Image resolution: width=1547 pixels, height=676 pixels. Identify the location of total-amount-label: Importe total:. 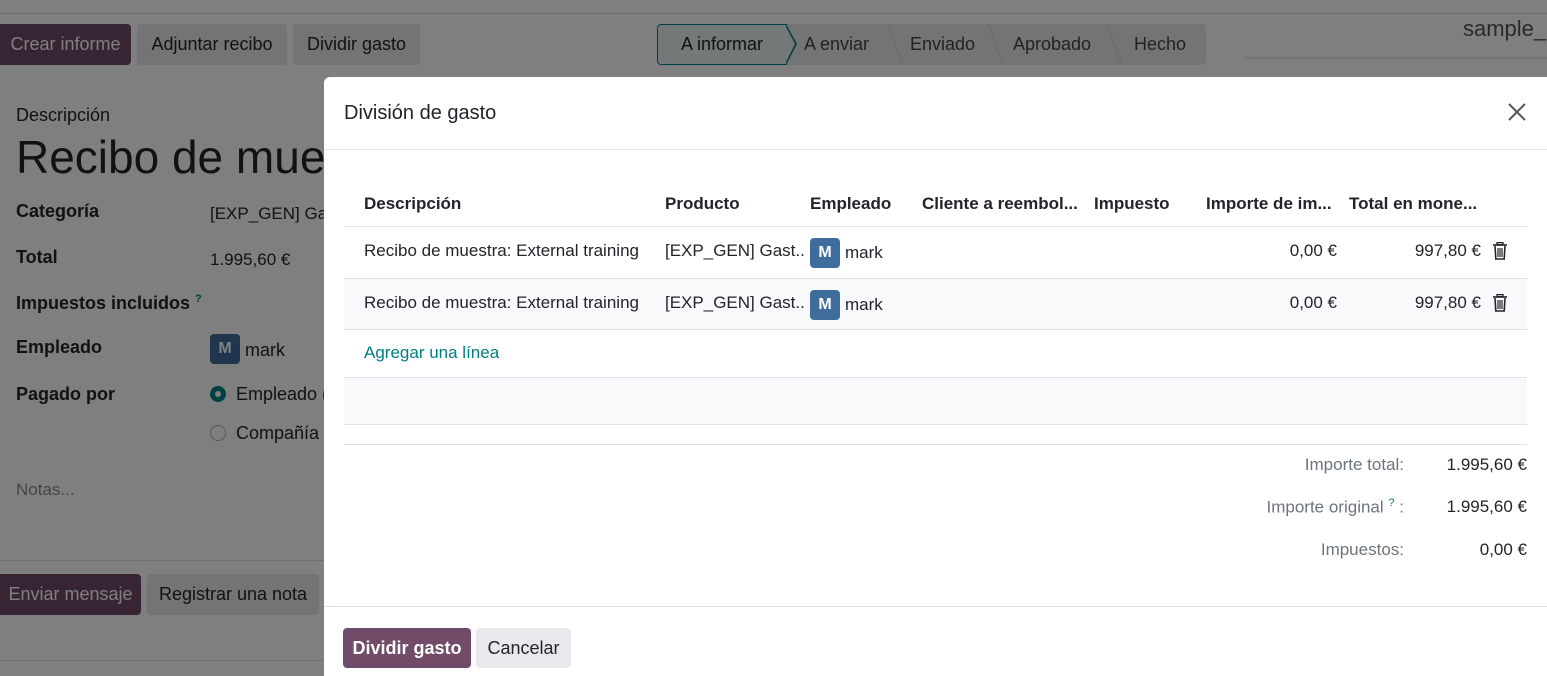
(1354, 464).